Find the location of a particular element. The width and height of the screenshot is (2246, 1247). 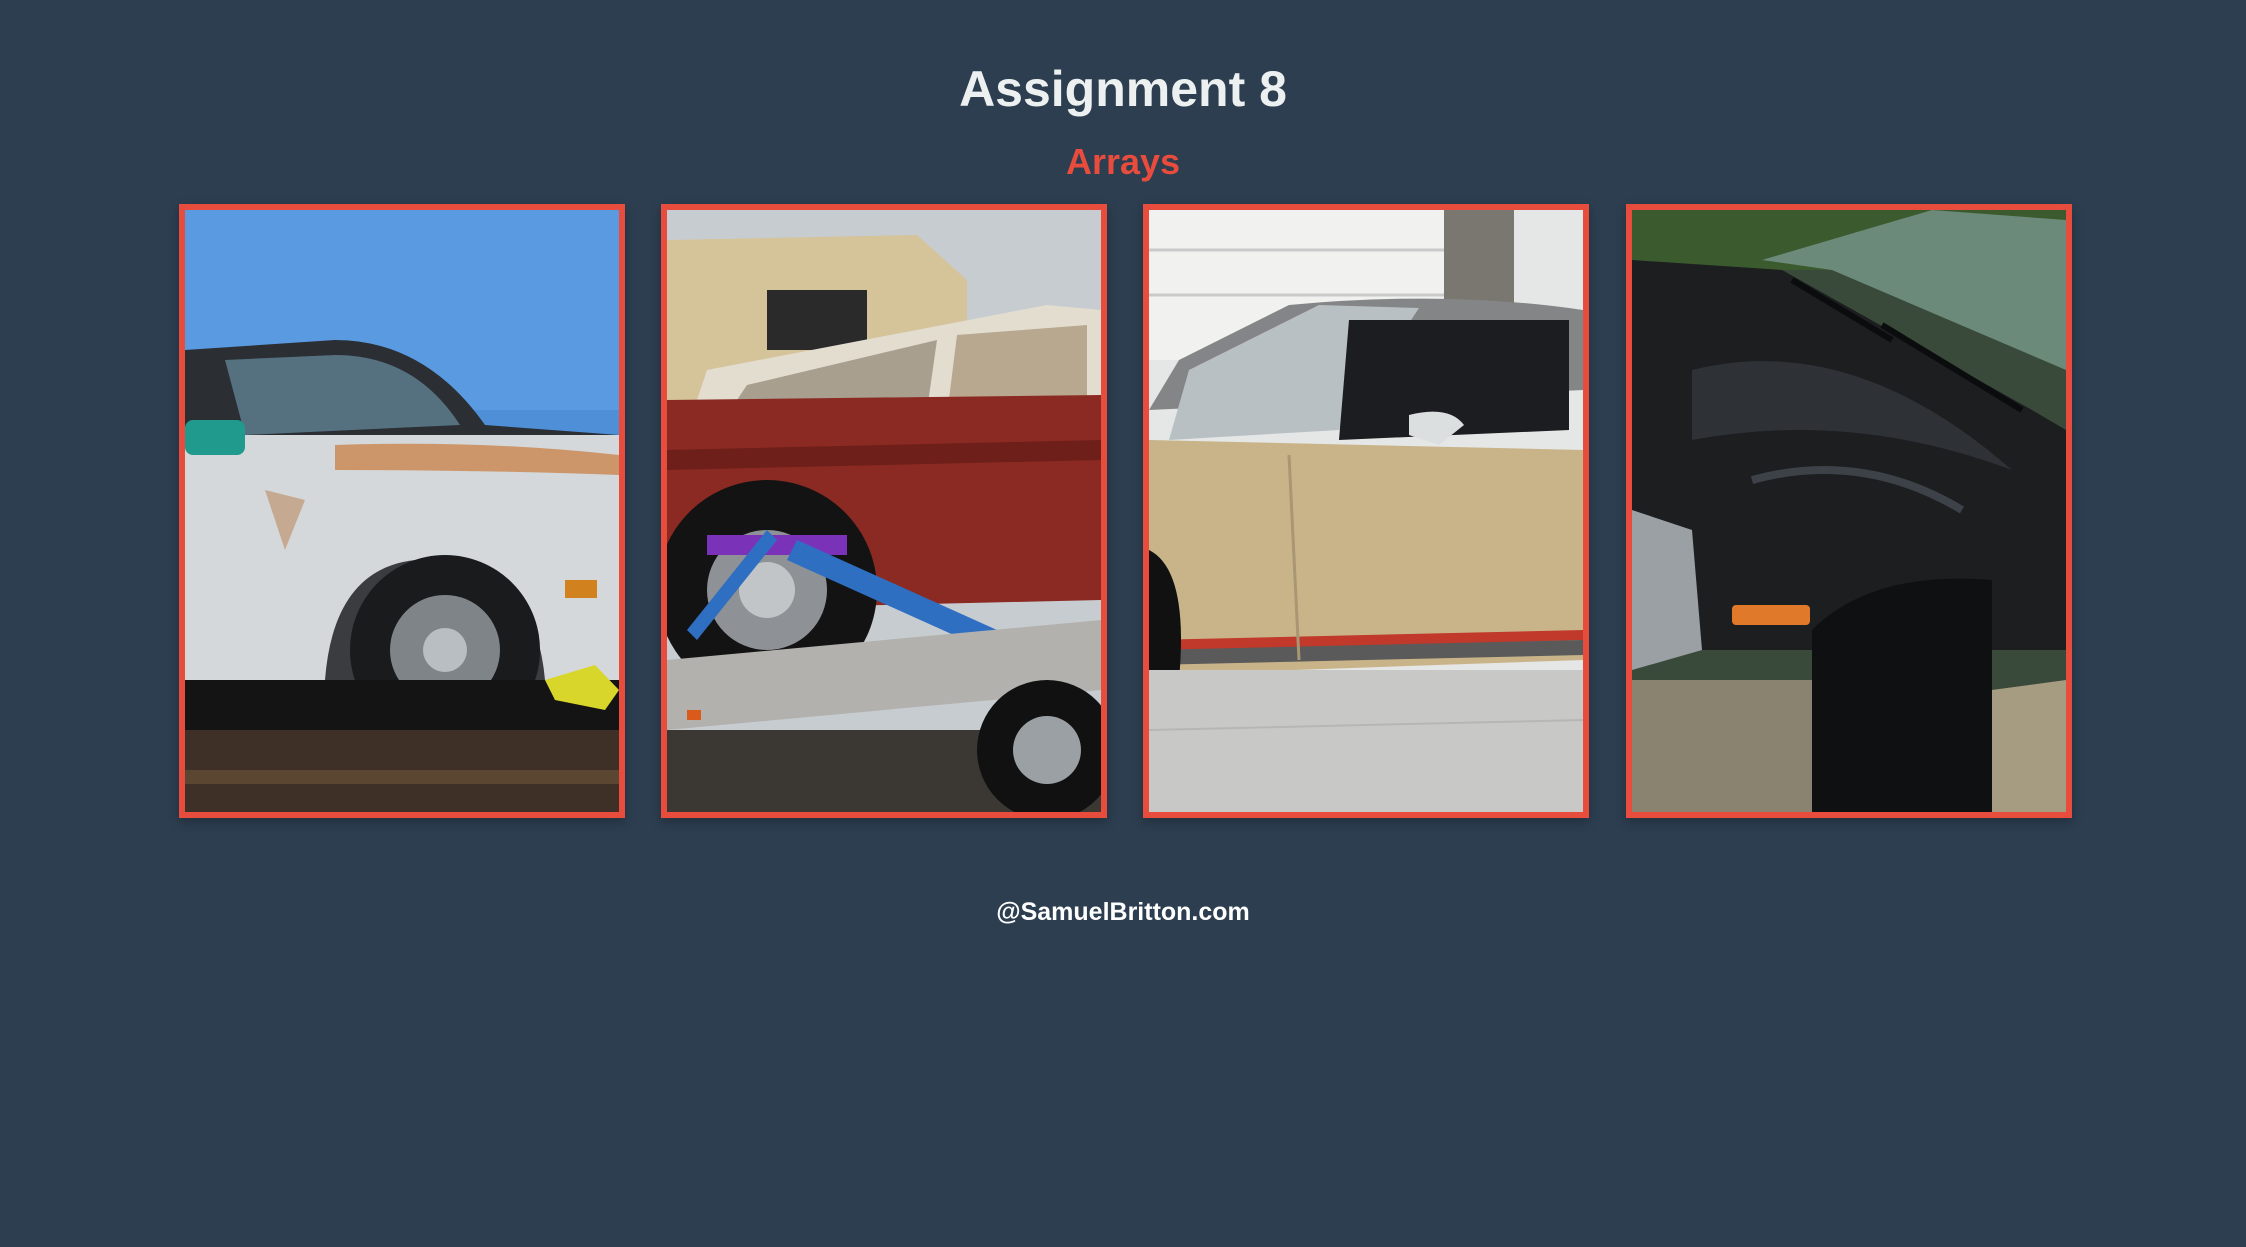

footer-credit: @SamuelBritton.com is located at coordinates (1123, 912).